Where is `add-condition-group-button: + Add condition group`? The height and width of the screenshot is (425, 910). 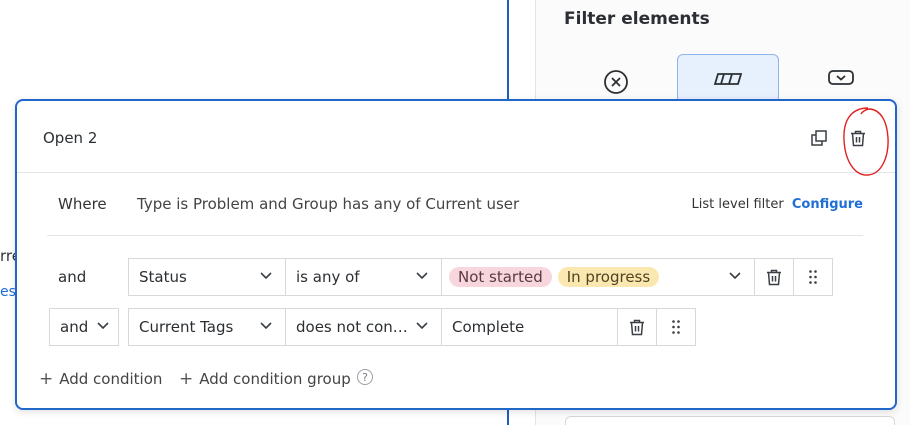 add-condition-group-button: + Add condition group is located at coordinates (265, 379).